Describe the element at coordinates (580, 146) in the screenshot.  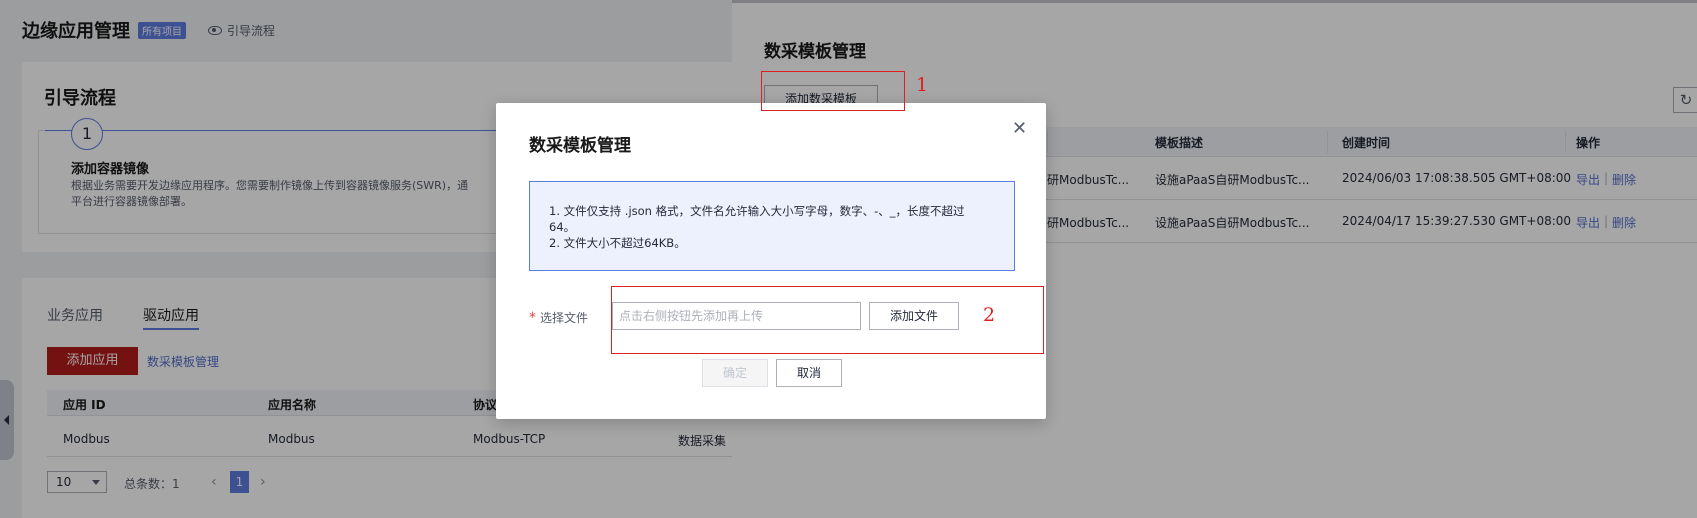
I see `dialog-title: 数采模板管理` at that location.